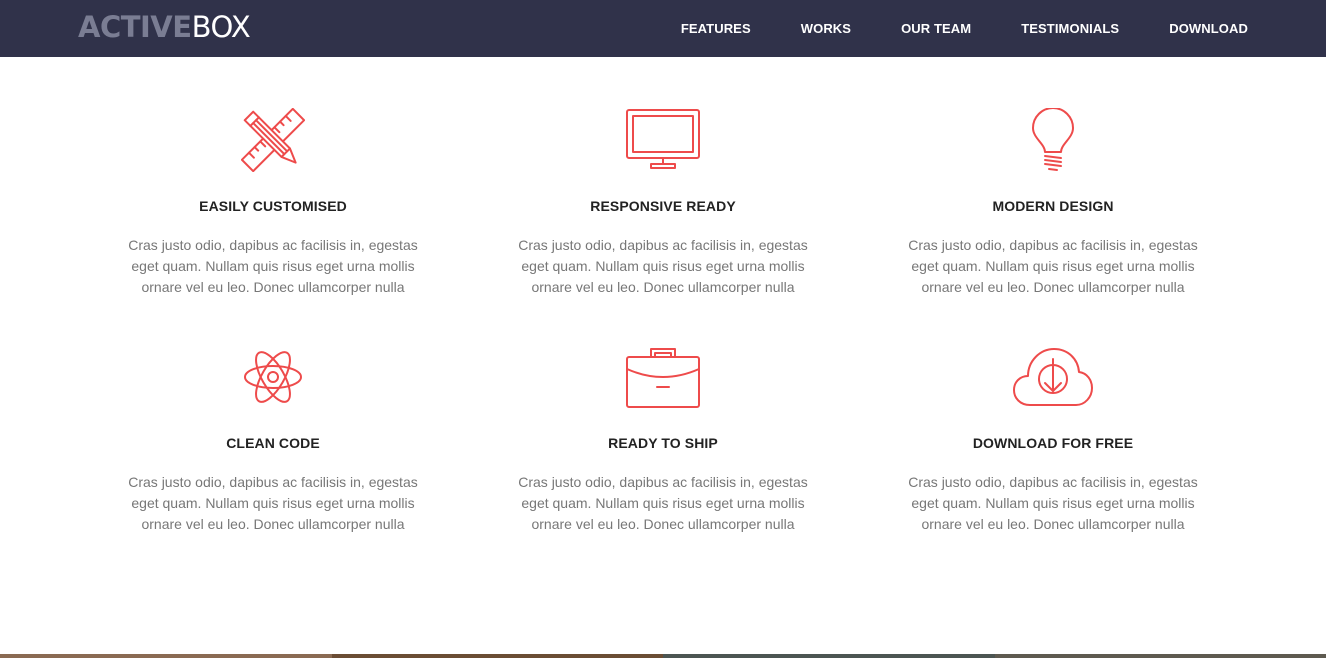  Describe the element at coordinates (1208, 28) in the screenshot. I see `nav-item-download: DOWNLOAD` at that location.